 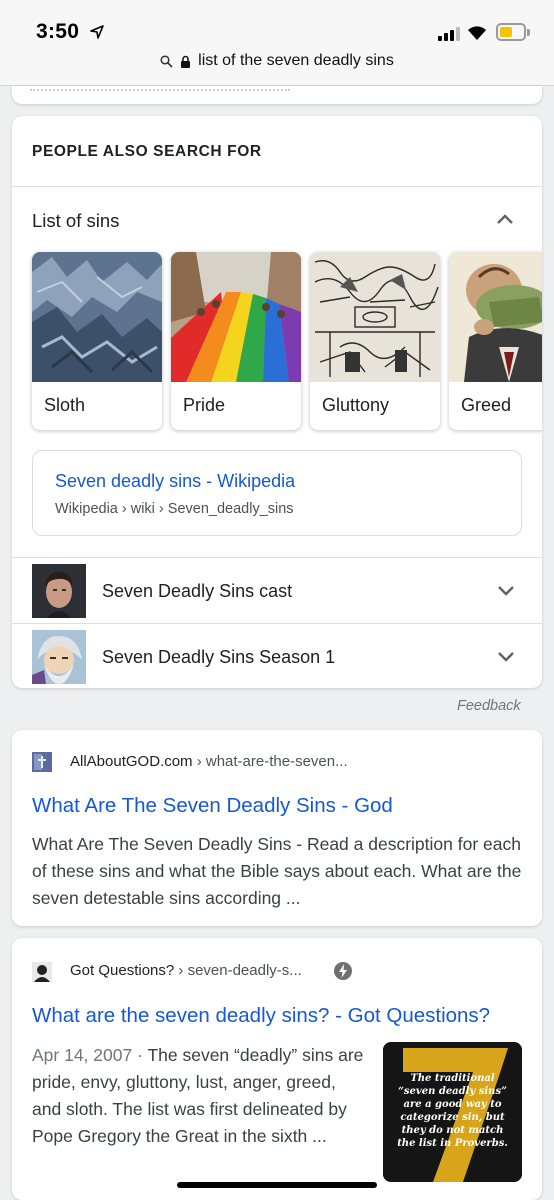 What do you see at coordinates (505, 219) in the screenshot?
I see `chevron-up-icon` at bounding box center [505, 219].